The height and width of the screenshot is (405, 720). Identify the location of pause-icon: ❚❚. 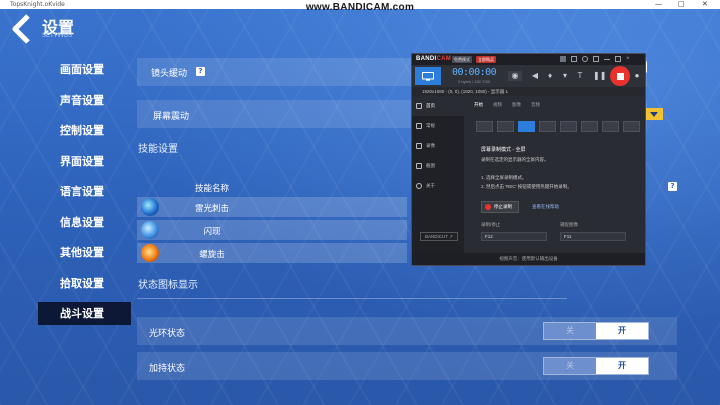
(599, 76).